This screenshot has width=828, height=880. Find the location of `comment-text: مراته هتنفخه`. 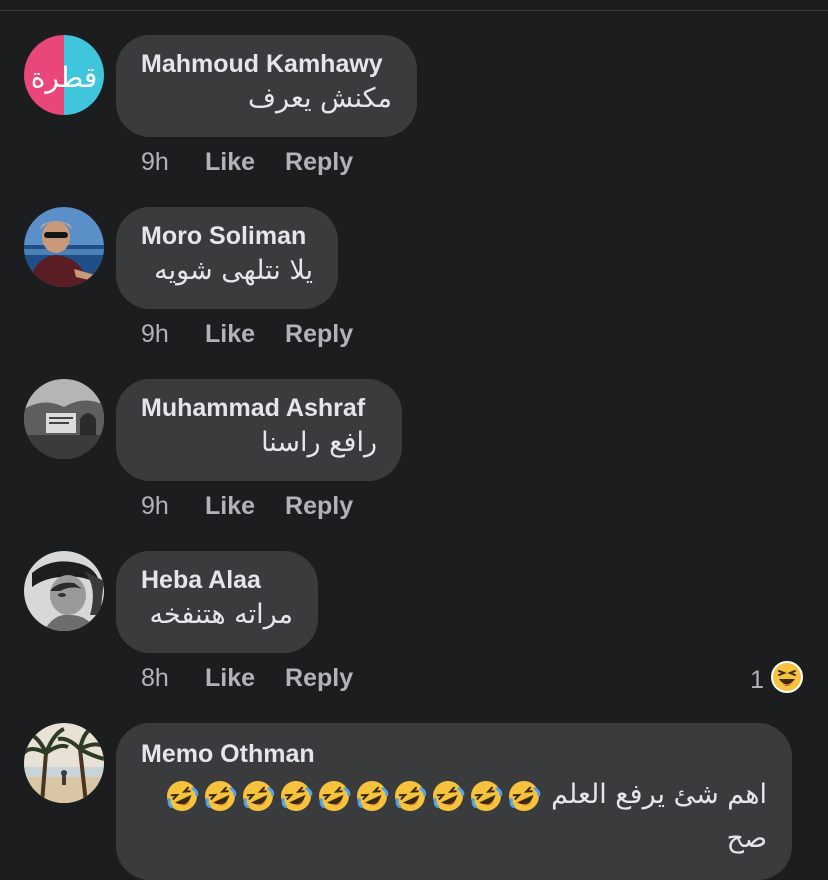

comment-text: مراته هتنفخه is located at coordinates (221, 614).